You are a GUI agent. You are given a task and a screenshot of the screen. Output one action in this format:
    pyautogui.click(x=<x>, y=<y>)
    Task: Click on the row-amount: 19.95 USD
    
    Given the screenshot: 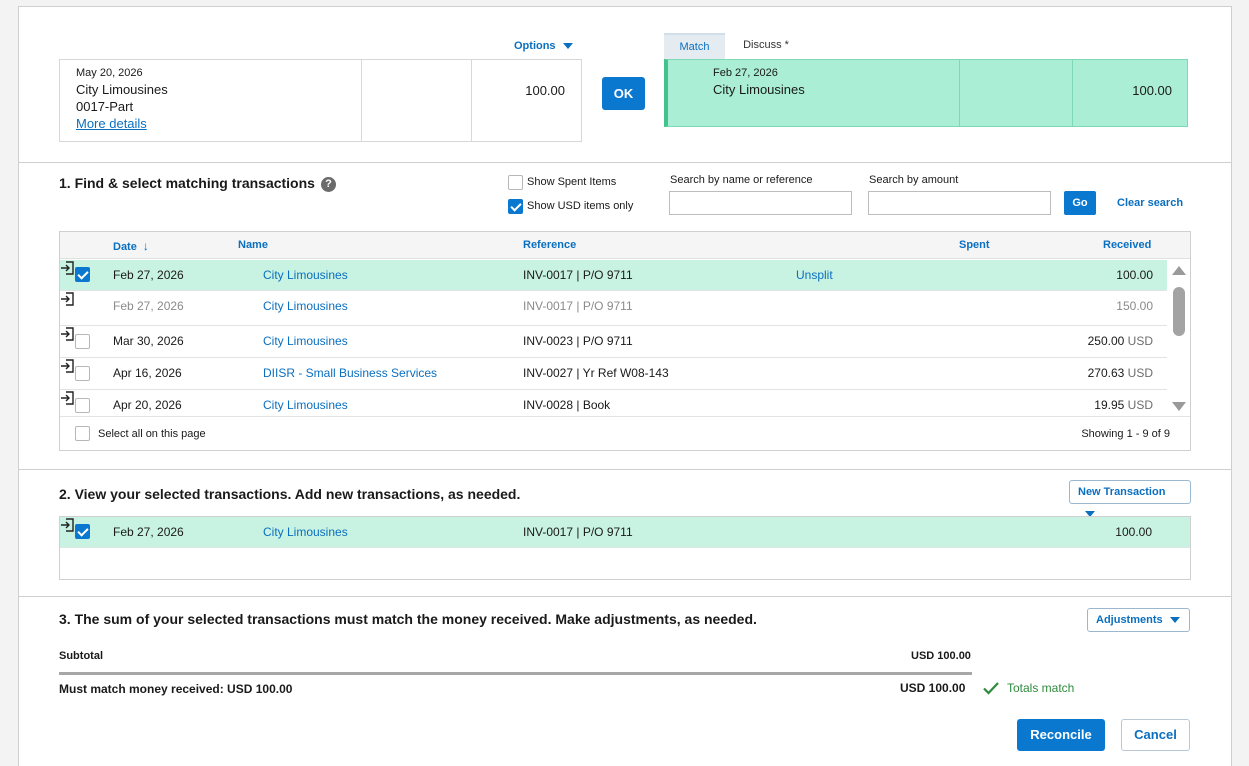 What is the action you would take?
    pyautogui.click(x=1123, y=405)
    